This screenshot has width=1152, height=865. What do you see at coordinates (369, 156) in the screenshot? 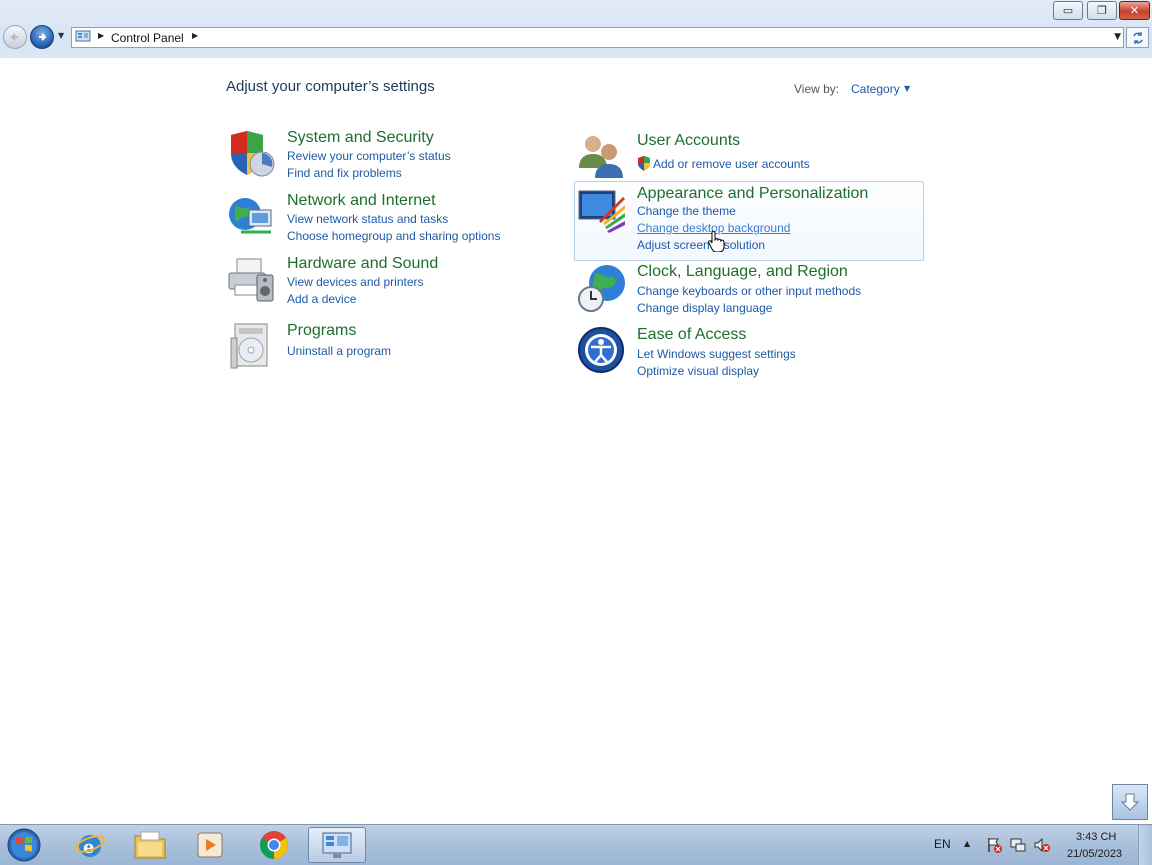
I see `link-review-status: Review your computer’s status` at bounding box center [369, 156].